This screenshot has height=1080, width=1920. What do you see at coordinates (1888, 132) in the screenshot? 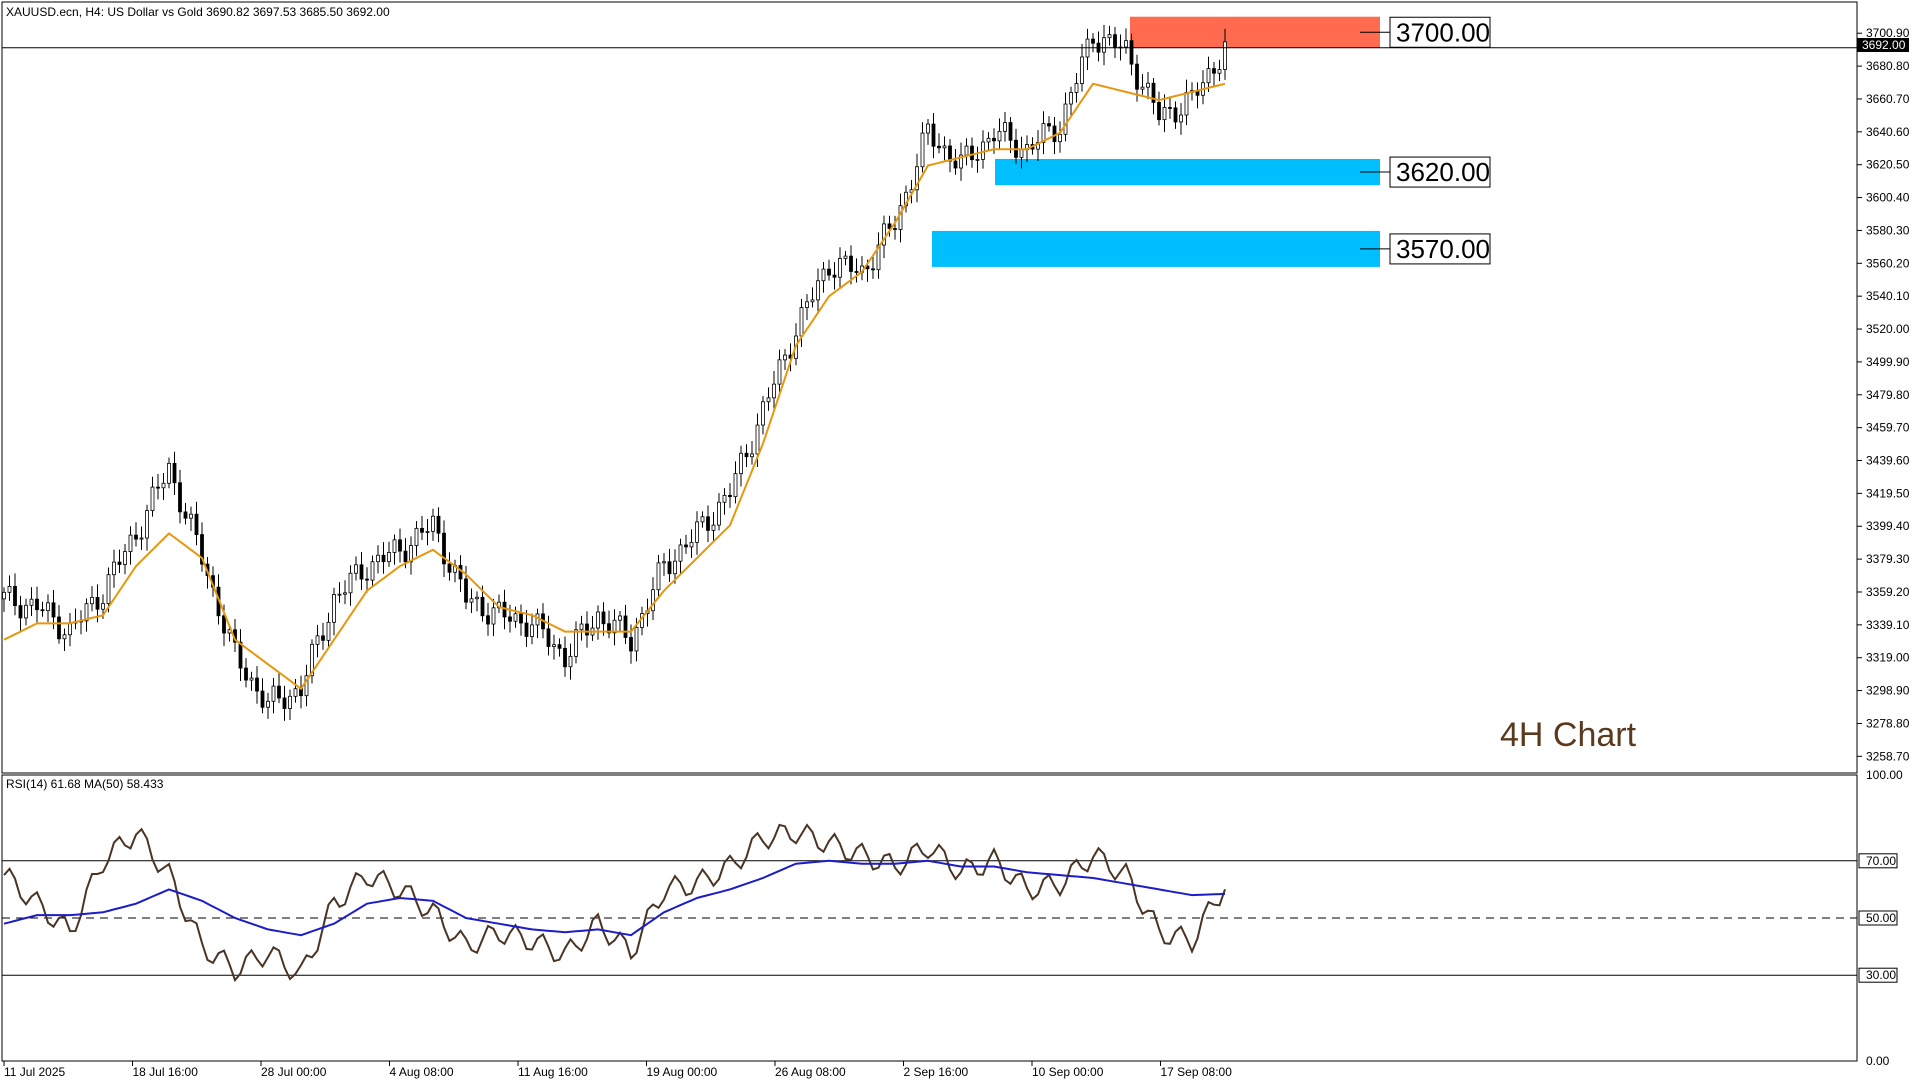
I see `price-tick-label: 3640.60` at bounding box center [1888, 132].